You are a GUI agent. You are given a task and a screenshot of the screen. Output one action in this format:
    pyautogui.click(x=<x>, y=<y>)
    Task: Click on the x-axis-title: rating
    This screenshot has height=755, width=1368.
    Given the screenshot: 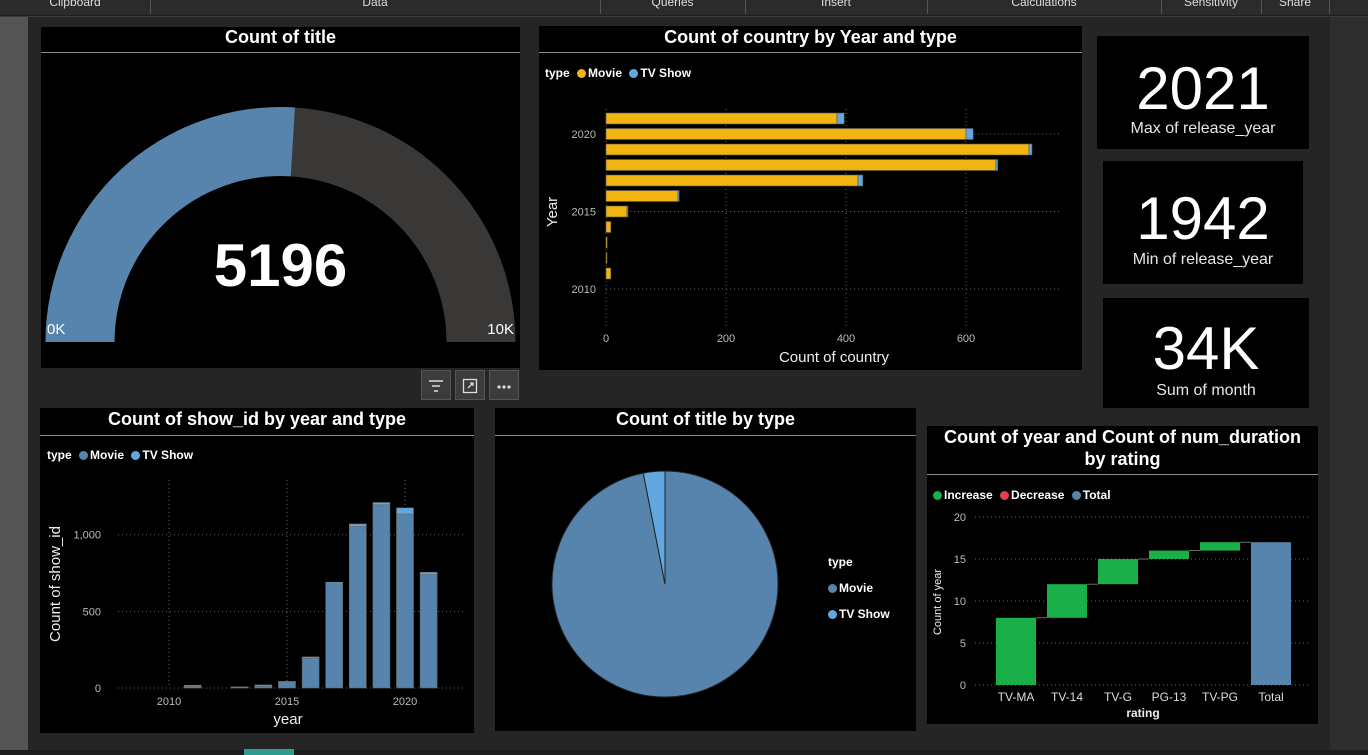 What is the action you would take?
    pyautogui.click(x=1142, y=713)
    